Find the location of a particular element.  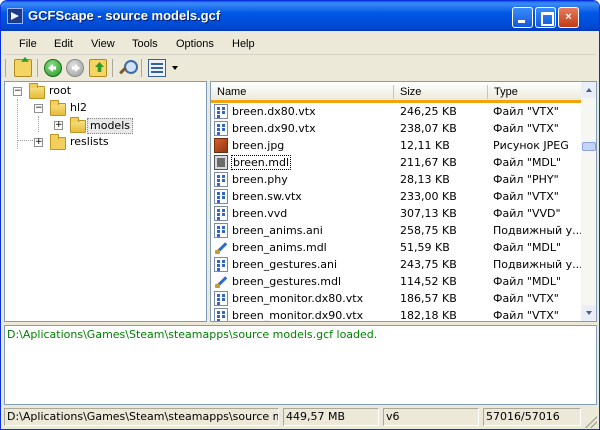

gcfscape-app-icon is located at coordinates (15, 16).